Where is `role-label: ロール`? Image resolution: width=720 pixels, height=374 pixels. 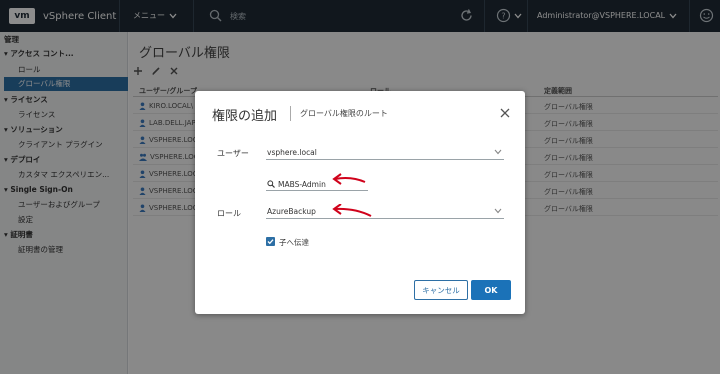
role-label: ロール is located at coordinates (229, 213).